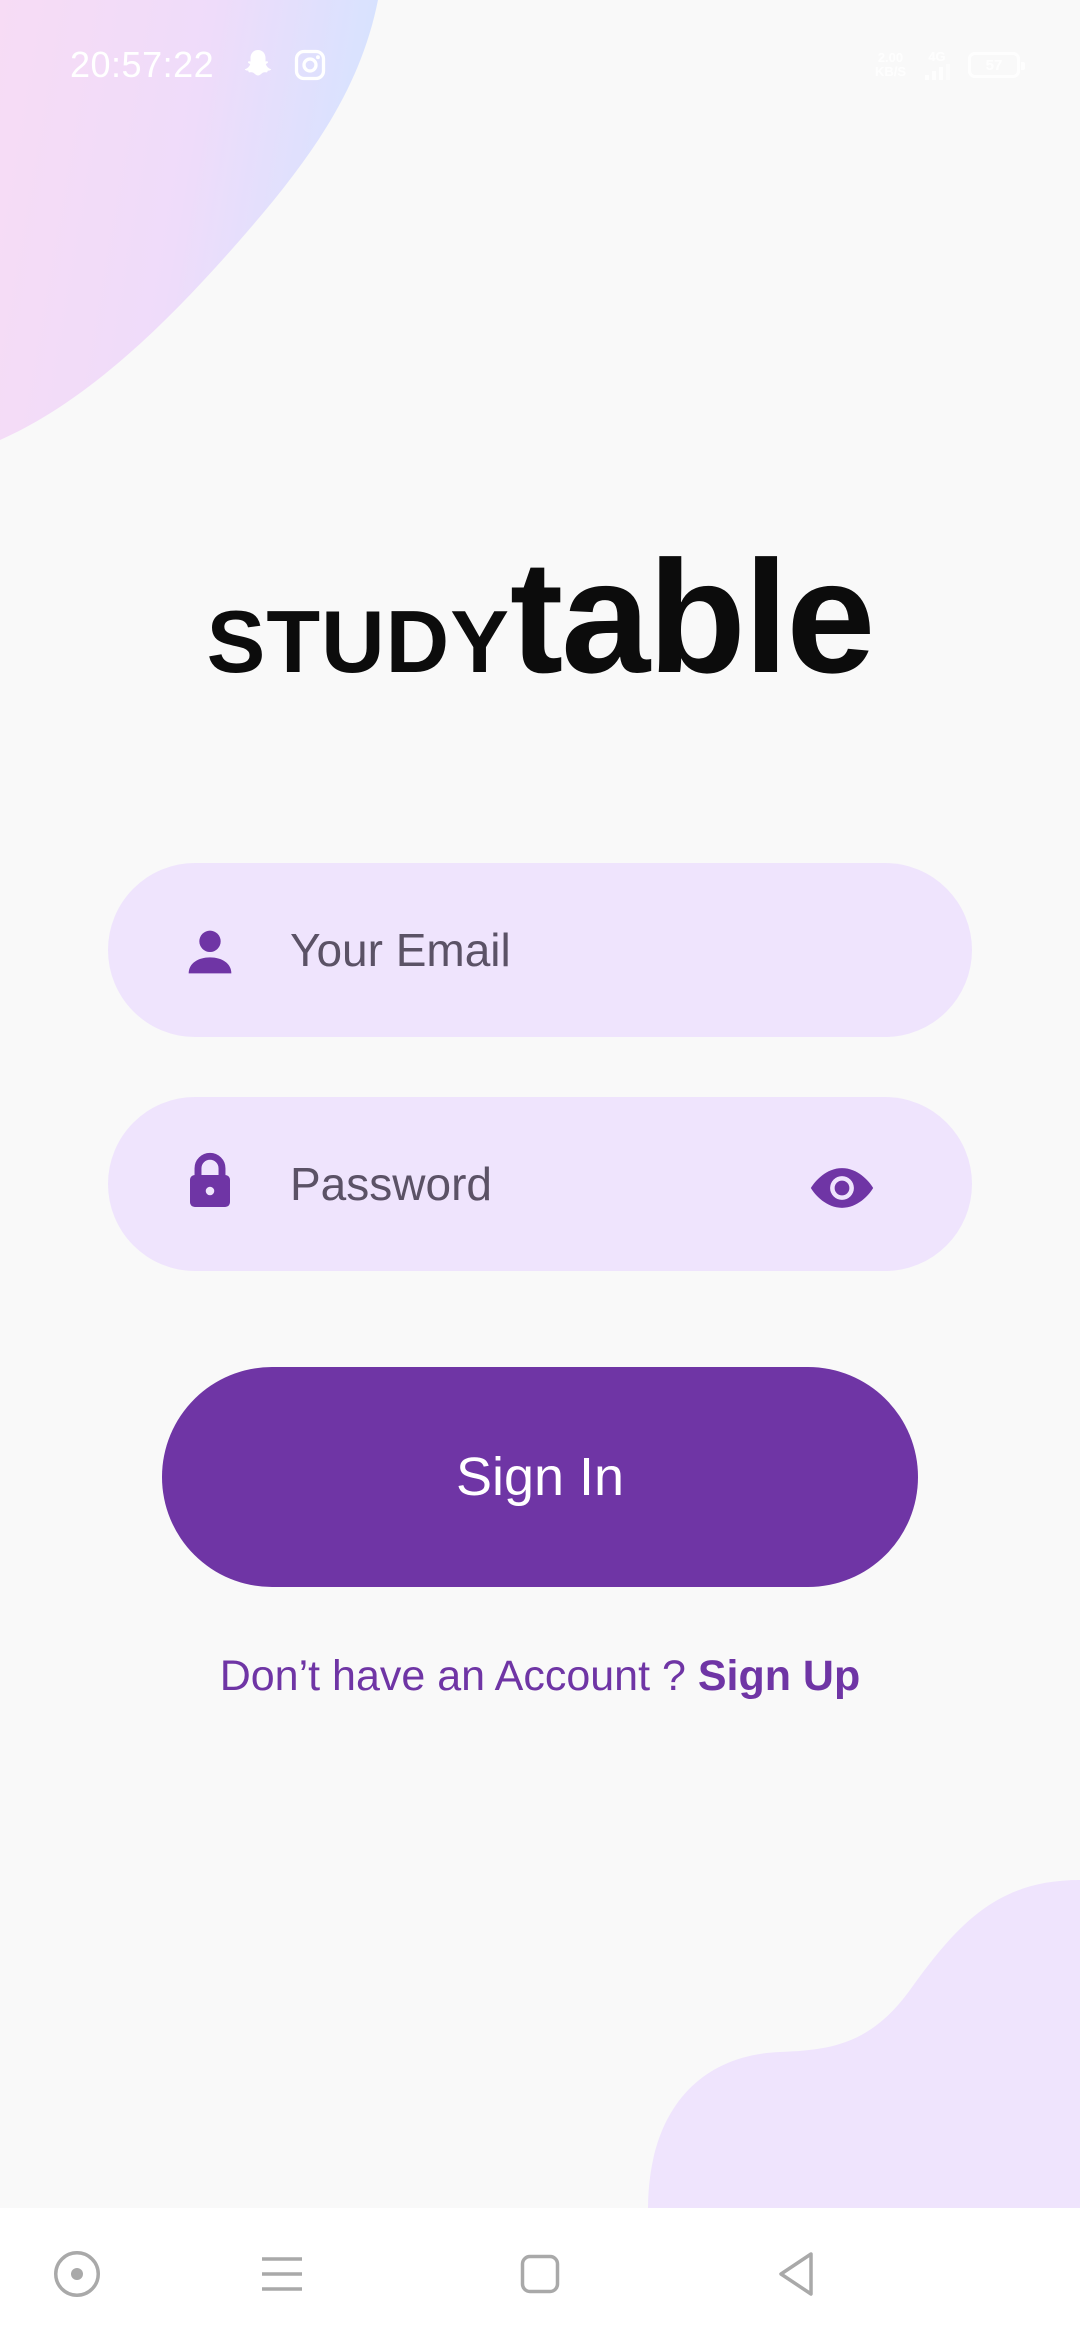 This screenshot has width=1080, height=2340. I want to click on decorative-blob-bottom, so click(864, 2045).